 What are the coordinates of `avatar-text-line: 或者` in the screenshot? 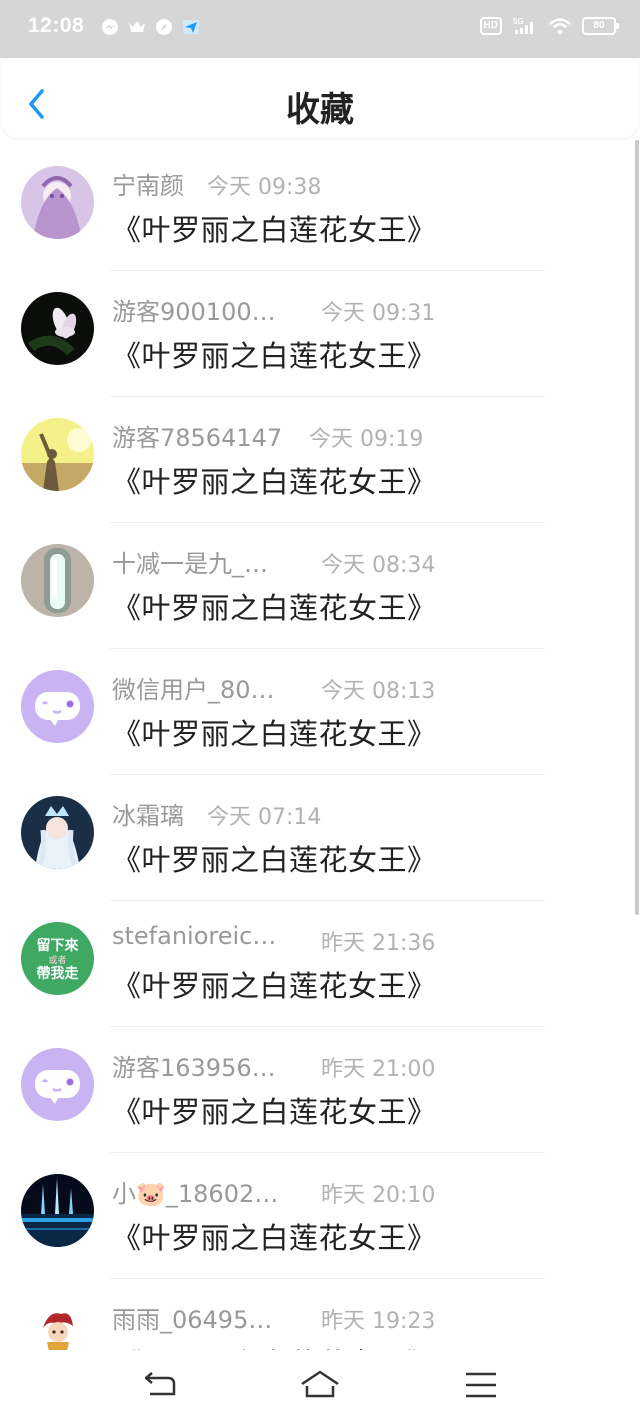 It's located at (57, 960).